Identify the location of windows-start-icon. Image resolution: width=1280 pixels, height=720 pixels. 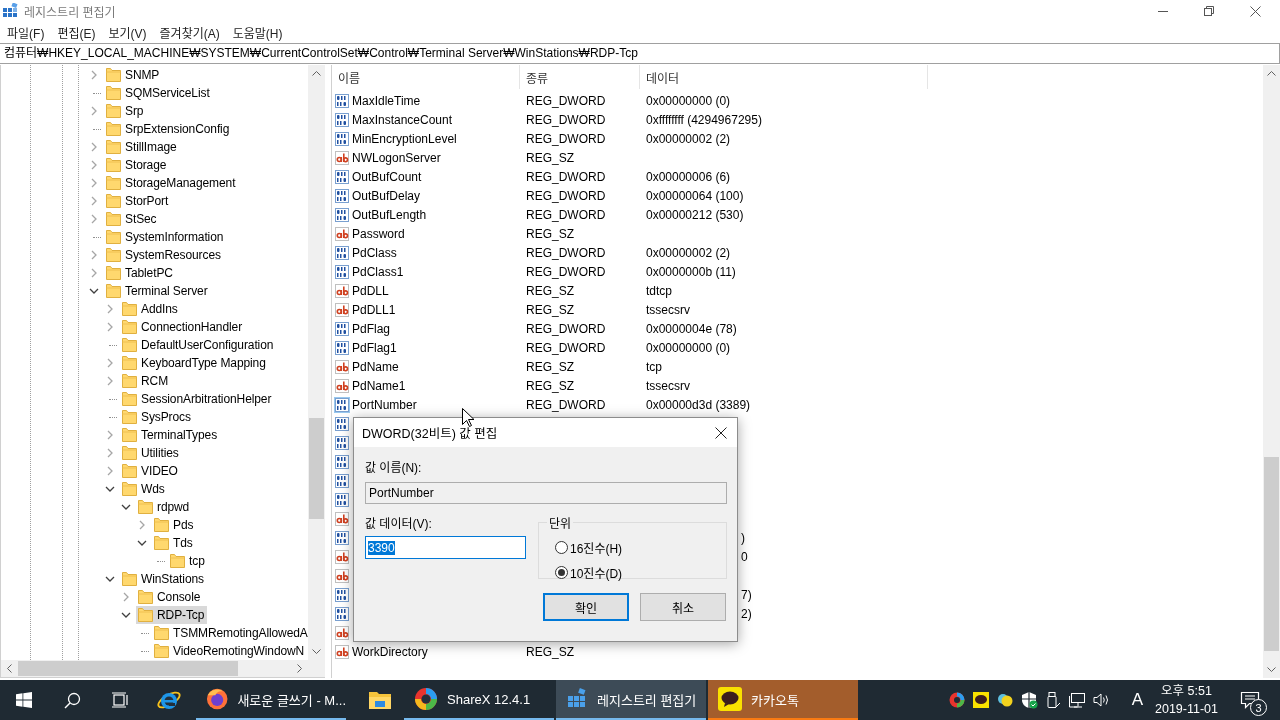
(24, 700).